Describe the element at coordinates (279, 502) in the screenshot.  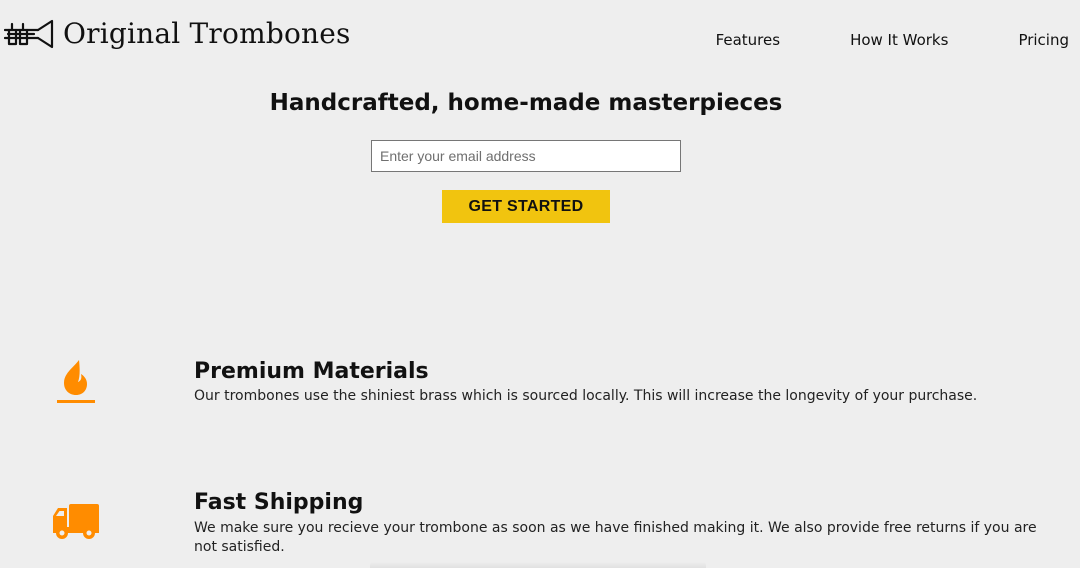
I see `feature-title: Fast Shipping` at that location.